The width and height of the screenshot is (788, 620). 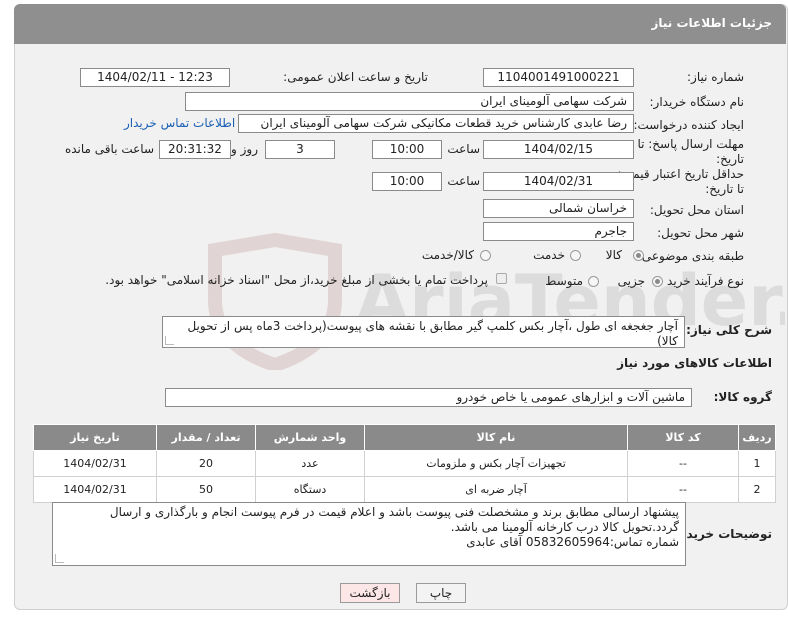 What do you see at coordinates (701, 281) in the screenshot?
I see `process-label: نوع فرآیند خرید :` at bounding box center [701, 281].